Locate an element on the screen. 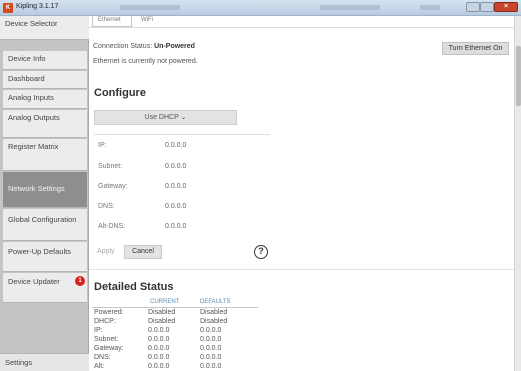  ethernet-message: Ethernet is currently not powered. is located at coordinates (145, 61).